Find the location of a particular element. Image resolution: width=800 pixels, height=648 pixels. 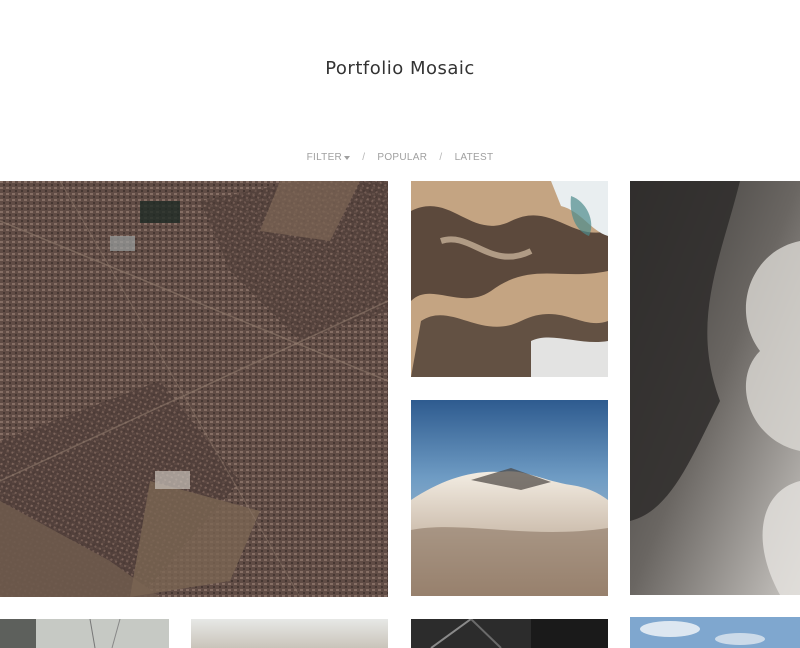

gallery-tile-storm-clouds is located at coordinates (715, 388).